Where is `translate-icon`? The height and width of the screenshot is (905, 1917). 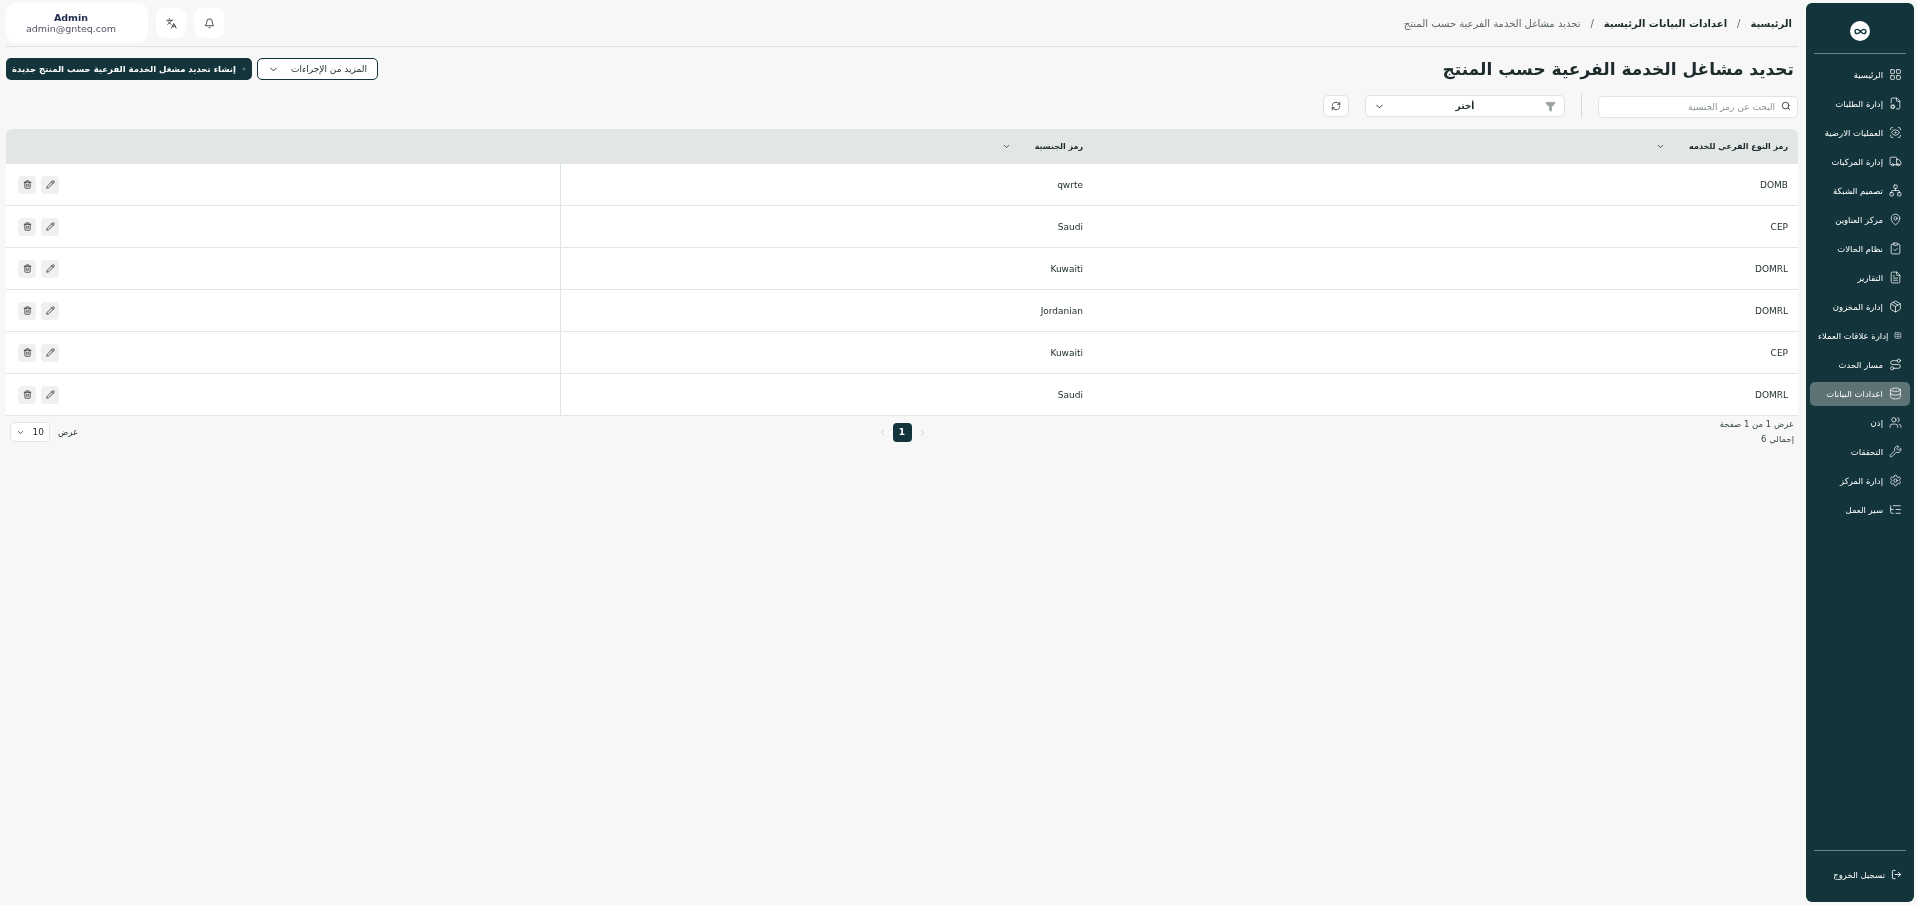
translate-icon is located at coordinates (171, 23).